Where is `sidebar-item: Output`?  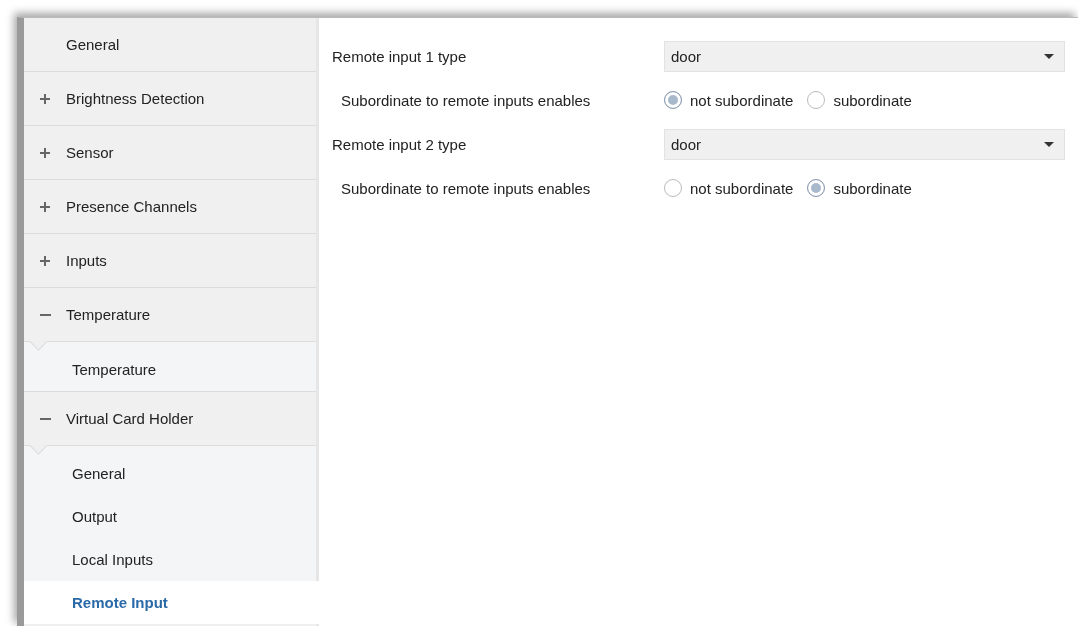 sidebar-item: Output is located at coordinates (170, 516).